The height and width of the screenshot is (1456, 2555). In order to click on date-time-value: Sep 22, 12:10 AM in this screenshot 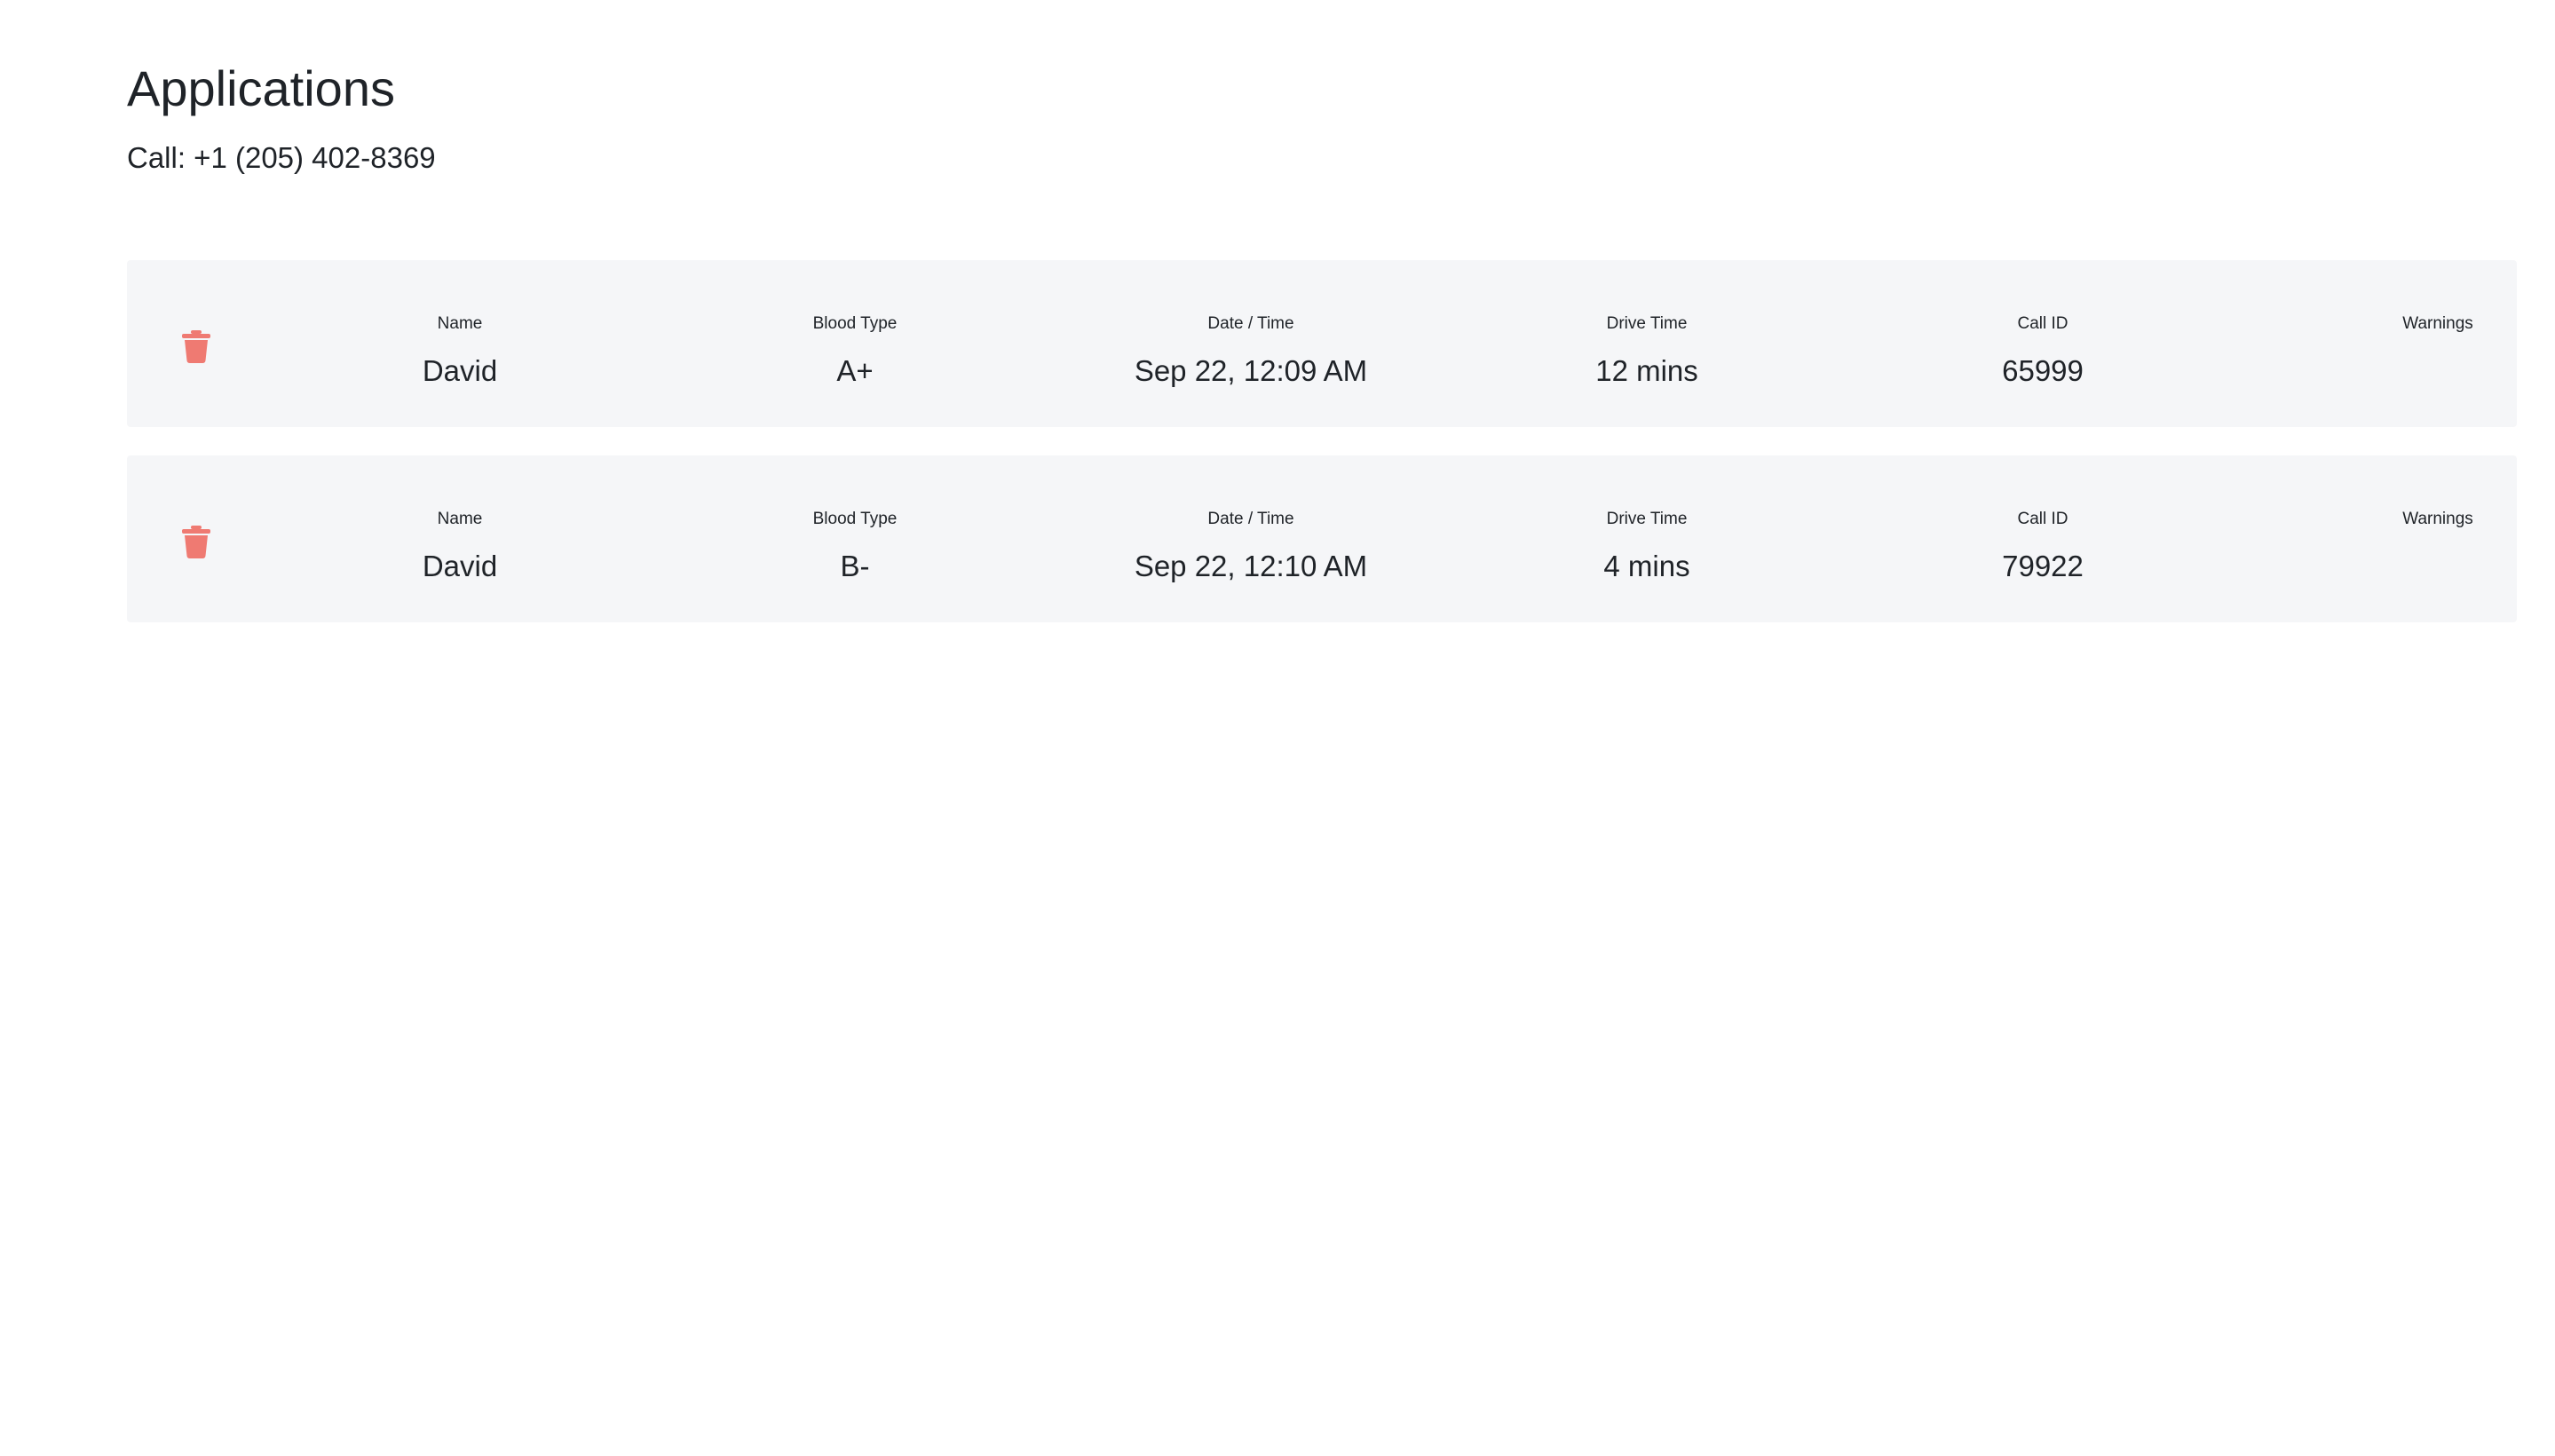, I will do `click(1251, 566)`.